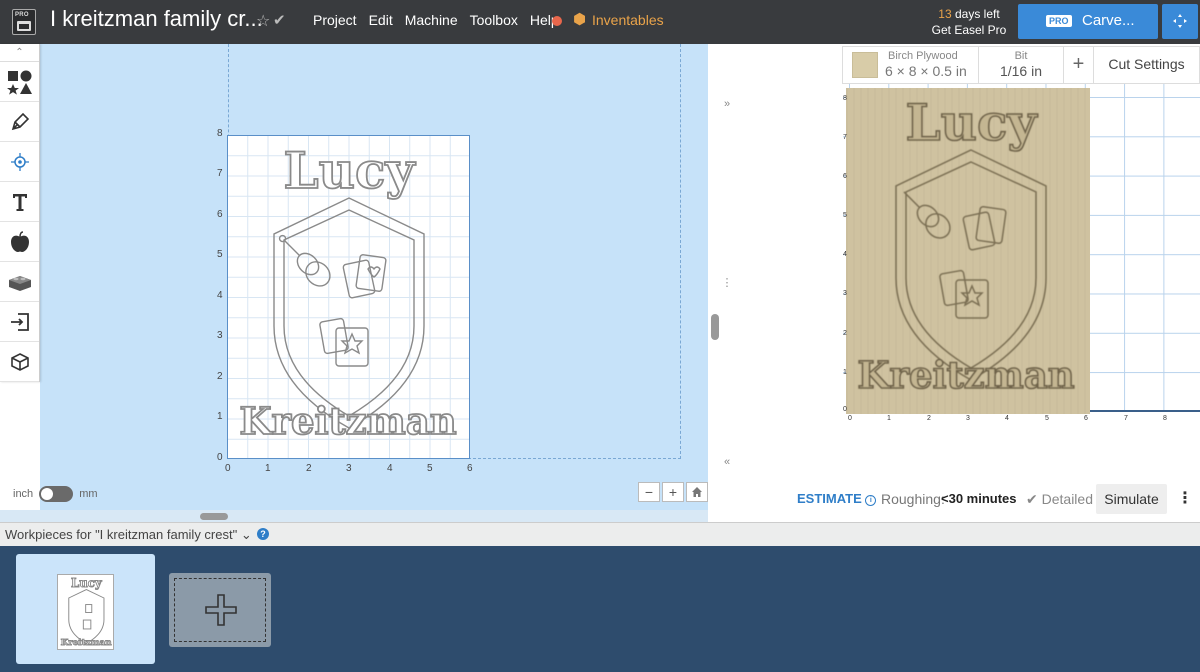 The width and height of the screenshot is (1200, 672). I want to click on crest-design: Lucy Kreitzman, so click(349, 298).